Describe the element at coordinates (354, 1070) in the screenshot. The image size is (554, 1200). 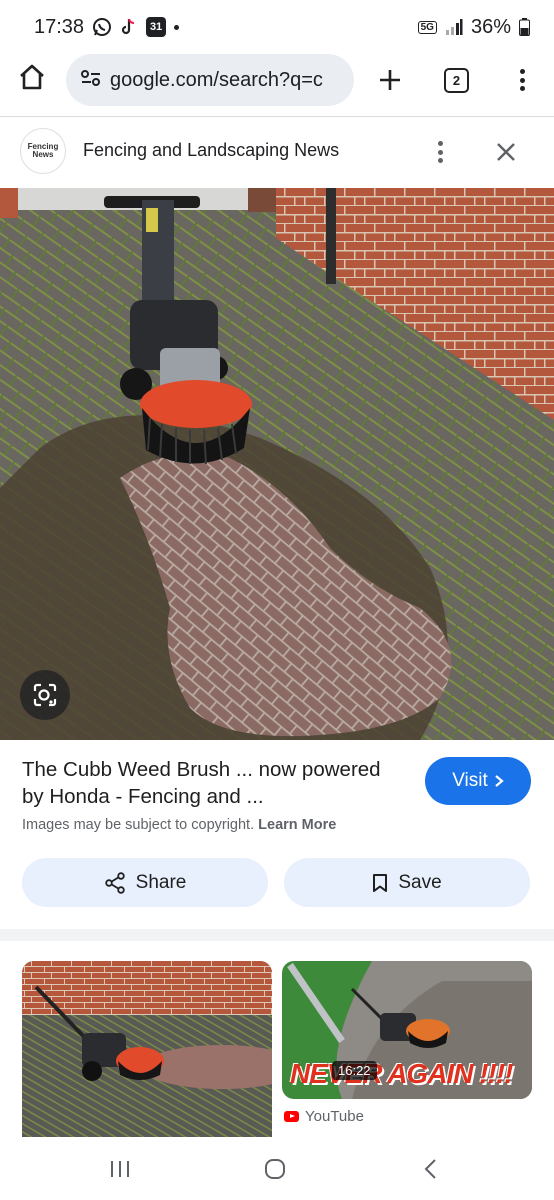
I see `video-duration: 16:22` at that location.